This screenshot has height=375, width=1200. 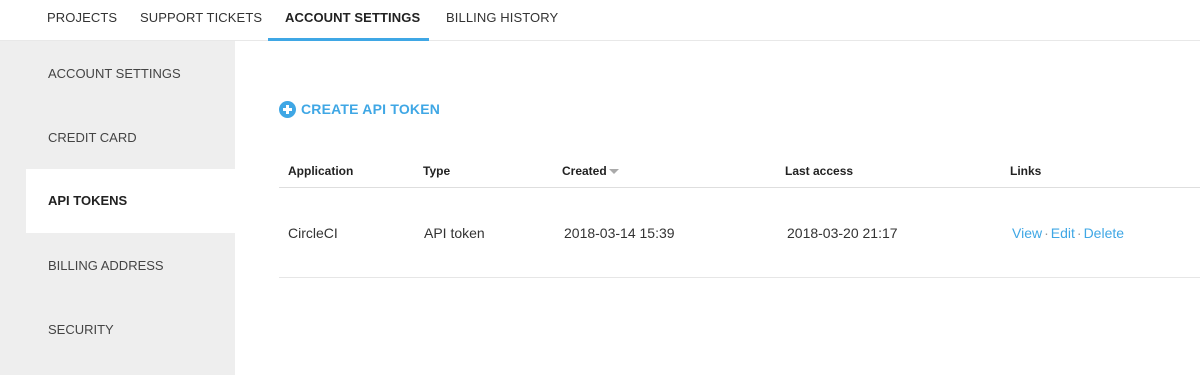 I want to click on sidebar-item-security: SECURITY, so click(x=117, y=329).